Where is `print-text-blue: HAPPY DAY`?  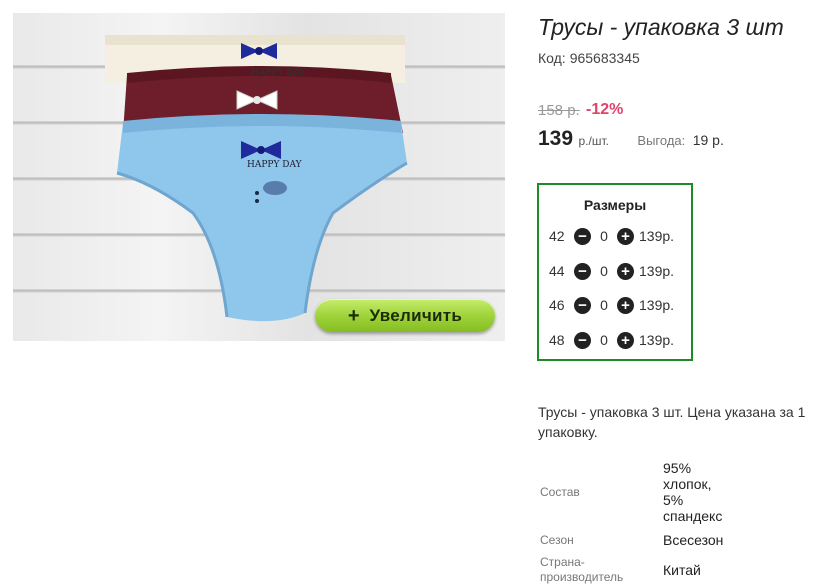 print-text-blue: HAPPY DAY is located at coordinates (275, 165).